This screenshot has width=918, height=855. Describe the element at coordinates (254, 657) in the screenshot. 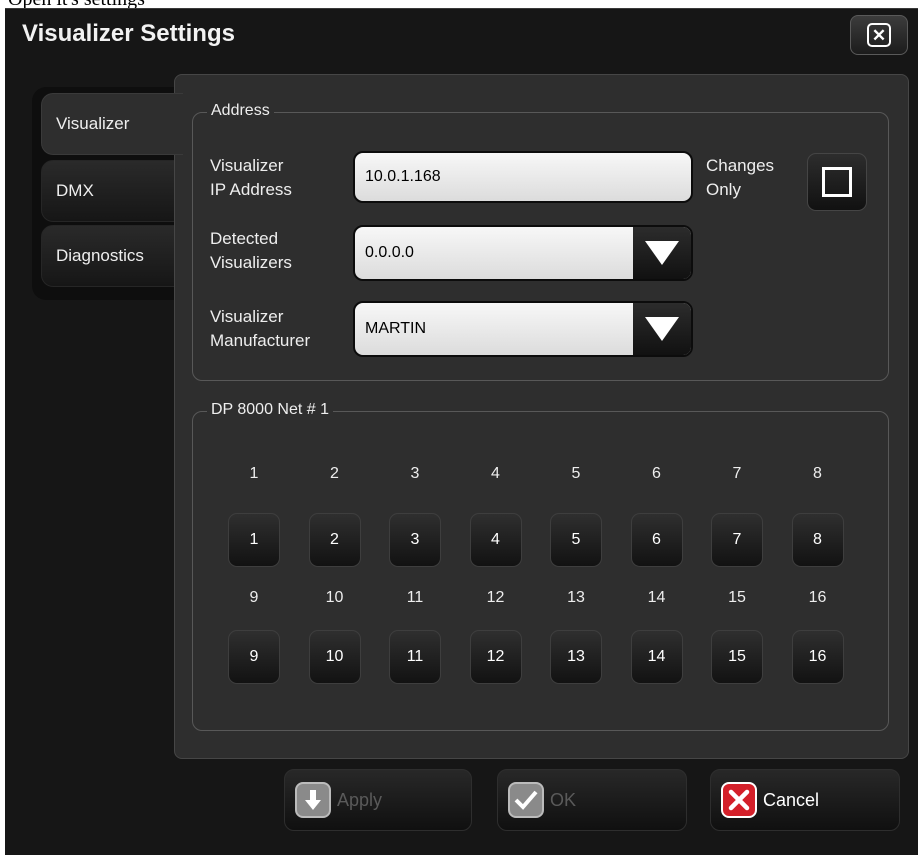

I see `net-channel-button: 9` at that location.